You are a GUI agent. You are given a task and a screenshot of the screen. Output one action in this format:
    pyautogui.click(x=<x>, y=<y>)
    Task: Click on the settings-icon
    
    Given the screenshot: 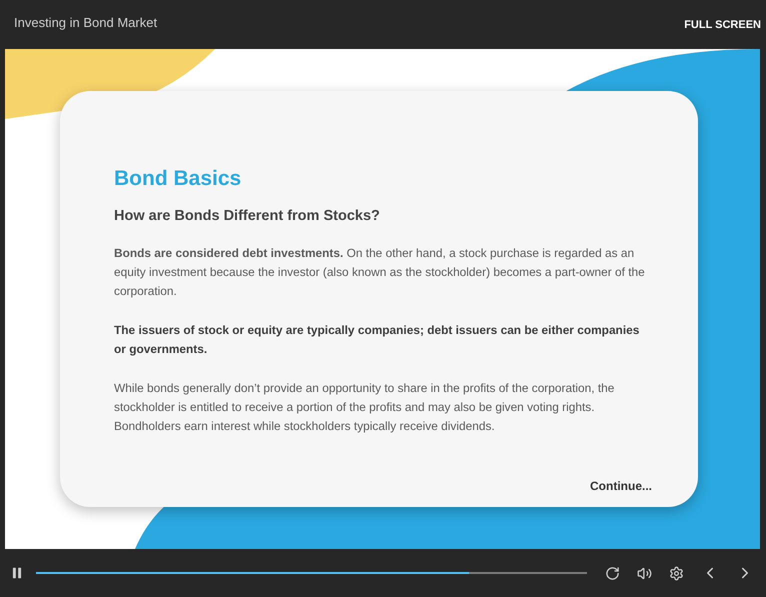 What is the action you would take?
    pyautogui.click(x=676, y=573)
    